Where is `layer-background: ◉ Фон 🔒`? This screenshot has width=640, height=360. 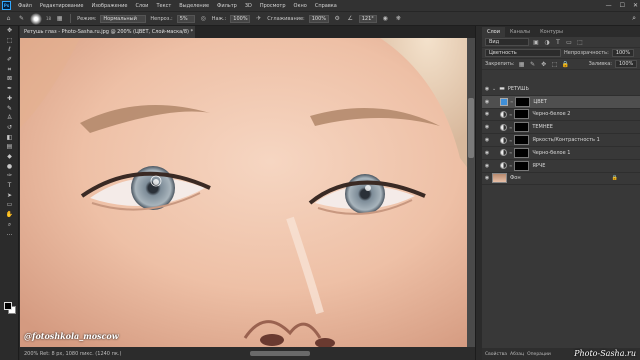 layer-background: ◉ Фон 🔒 is located at coordinates (561, 179).